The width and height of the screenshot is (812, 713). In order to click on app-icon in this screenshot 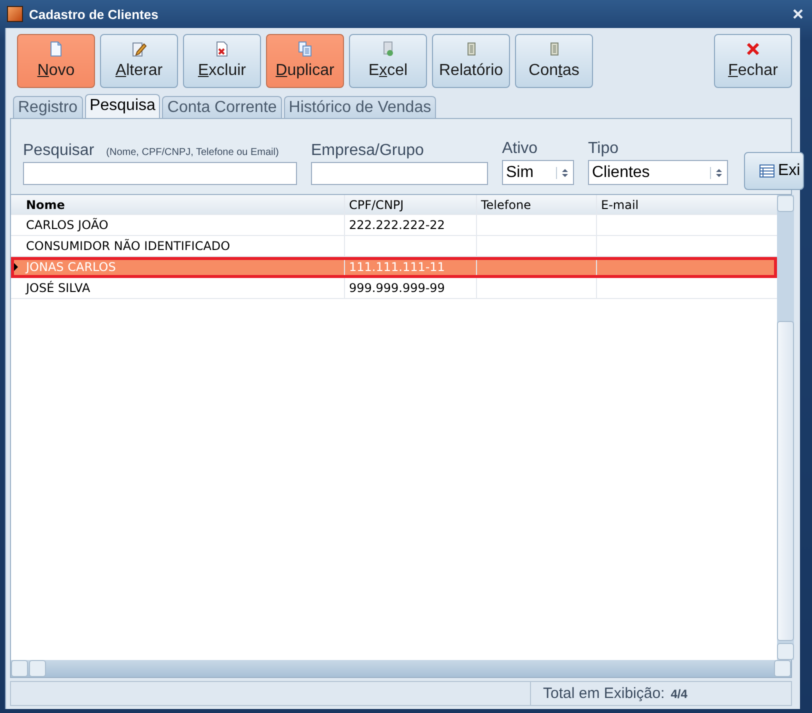, I will do `click(15, 14)`.